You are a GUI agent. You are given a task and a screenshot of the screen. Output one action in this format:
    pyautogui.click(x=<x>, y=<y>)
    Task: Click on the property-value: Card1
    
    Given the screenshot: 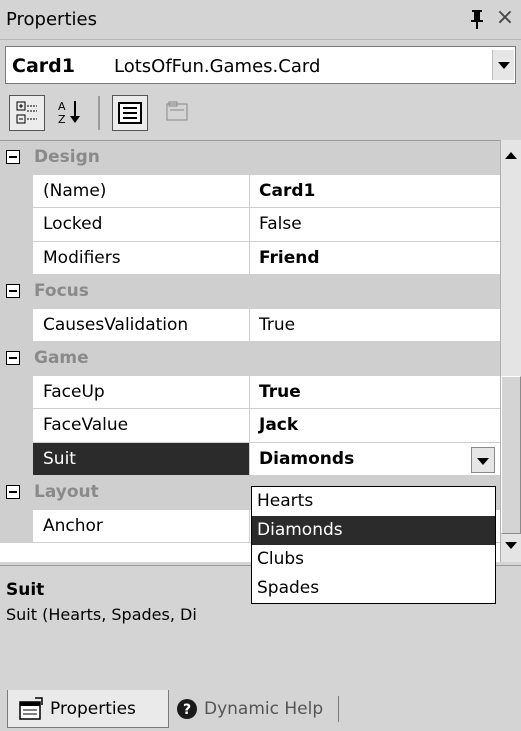 What is the action you would take?
    pyautogui.click(x=375, y=191)
    